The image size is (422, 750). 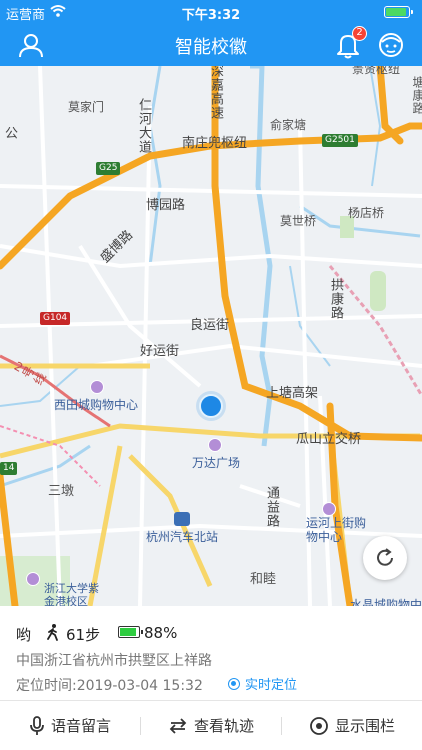 I want to click on map-label-liangyunjie: 良运街, so click(x=210, y=325).